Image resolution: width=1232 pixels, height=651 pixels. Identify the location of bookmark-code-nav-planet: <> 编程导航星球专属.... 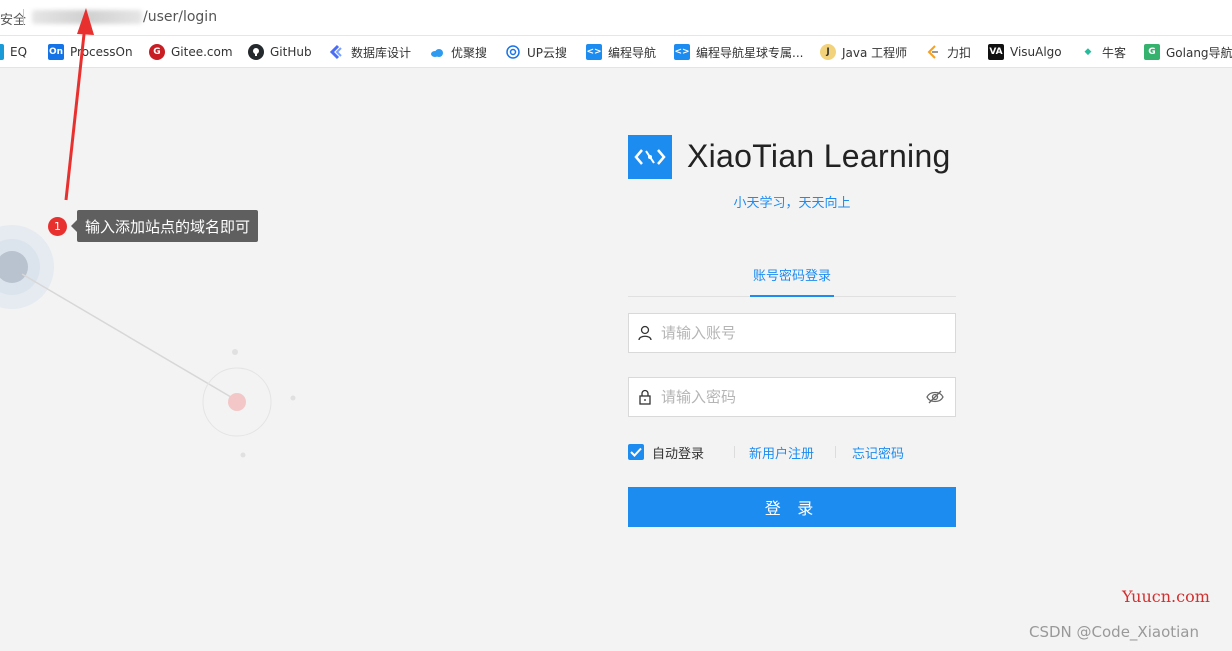
(738, 52).